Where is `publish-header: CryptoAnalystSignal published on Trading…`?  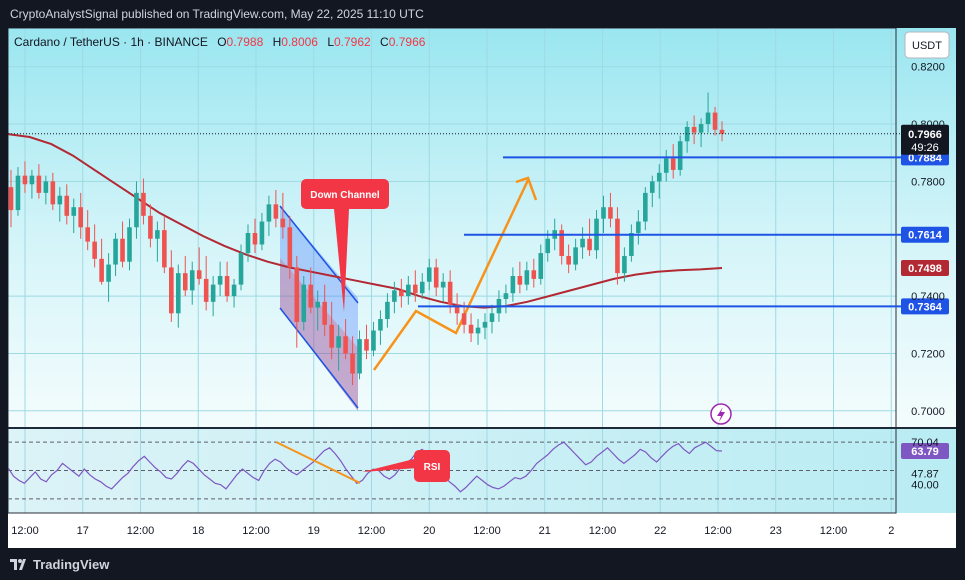 publish-header: CryptoAnalystSignal published on Trading… is located at coordinates (482, 14).